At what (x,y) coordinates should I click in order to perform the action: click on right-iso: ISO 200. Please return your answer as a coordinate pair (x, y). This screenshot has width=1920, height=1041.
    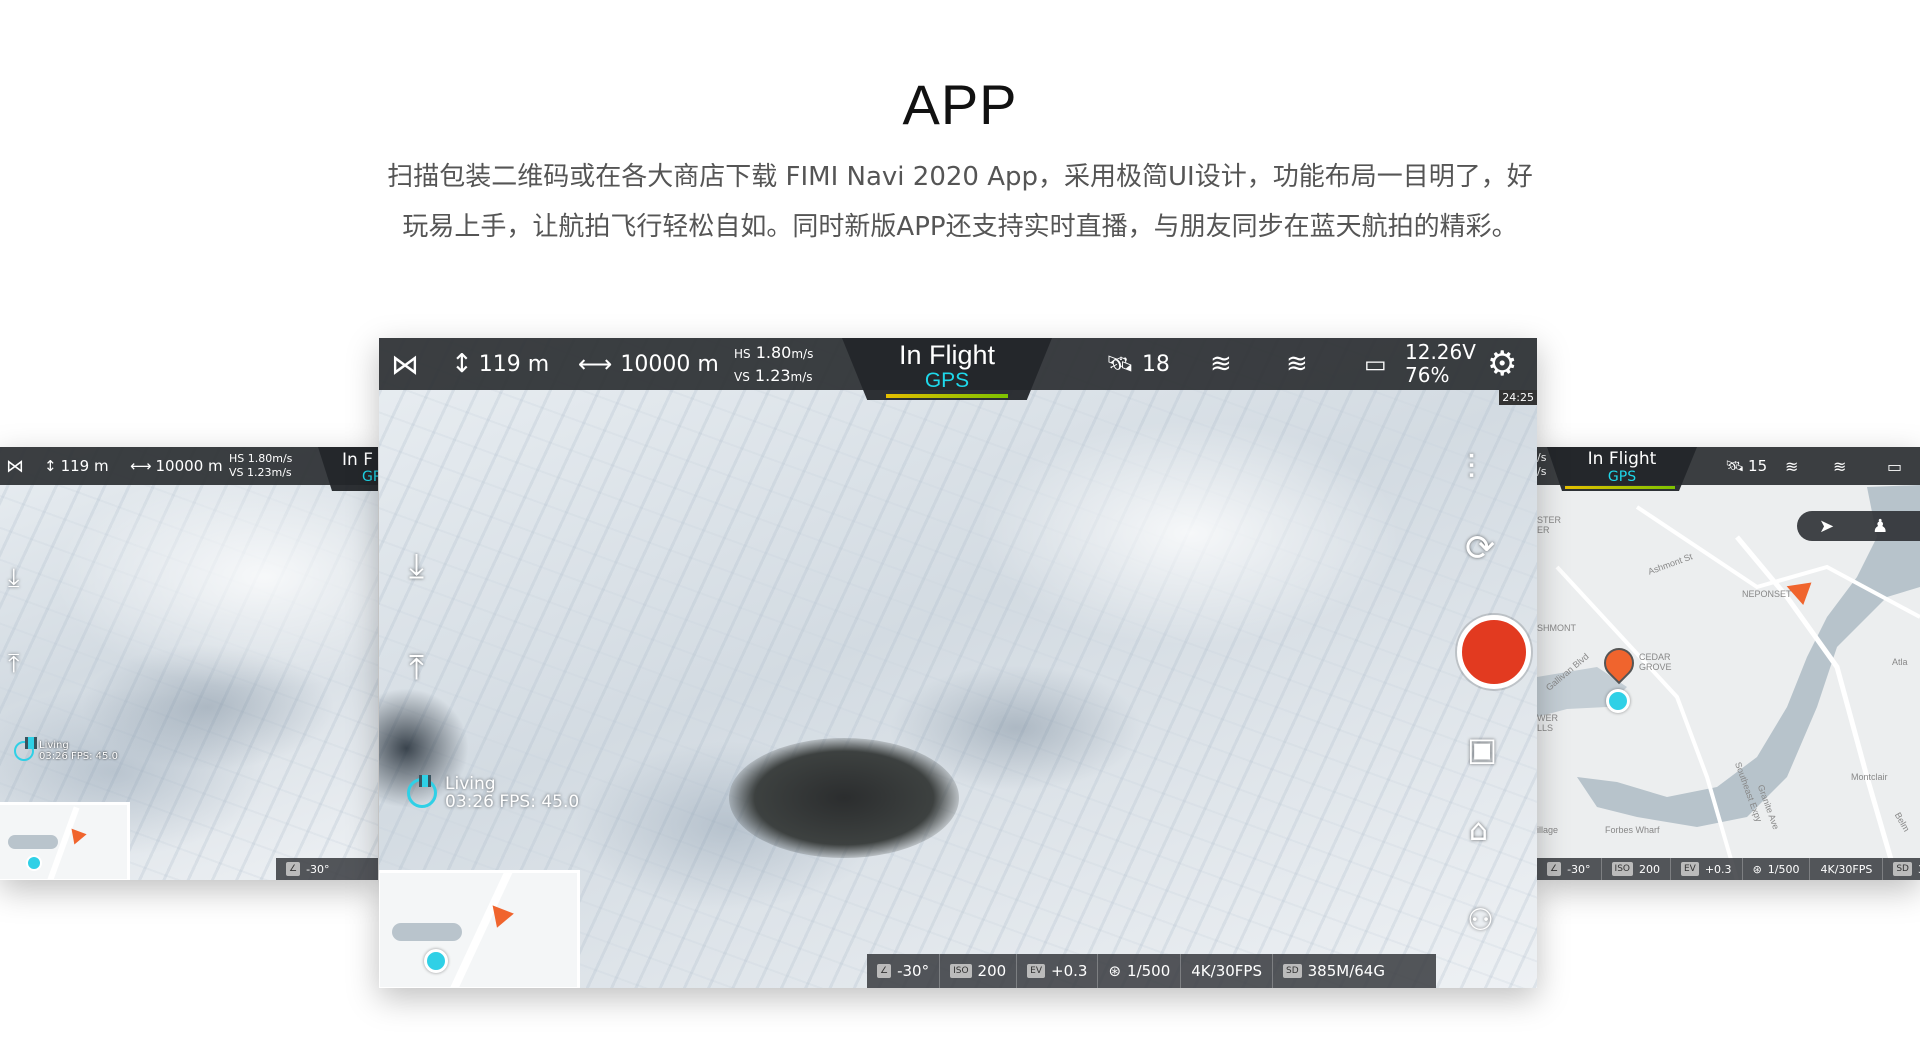
    Looking at the image, I should click on (1635, 869).